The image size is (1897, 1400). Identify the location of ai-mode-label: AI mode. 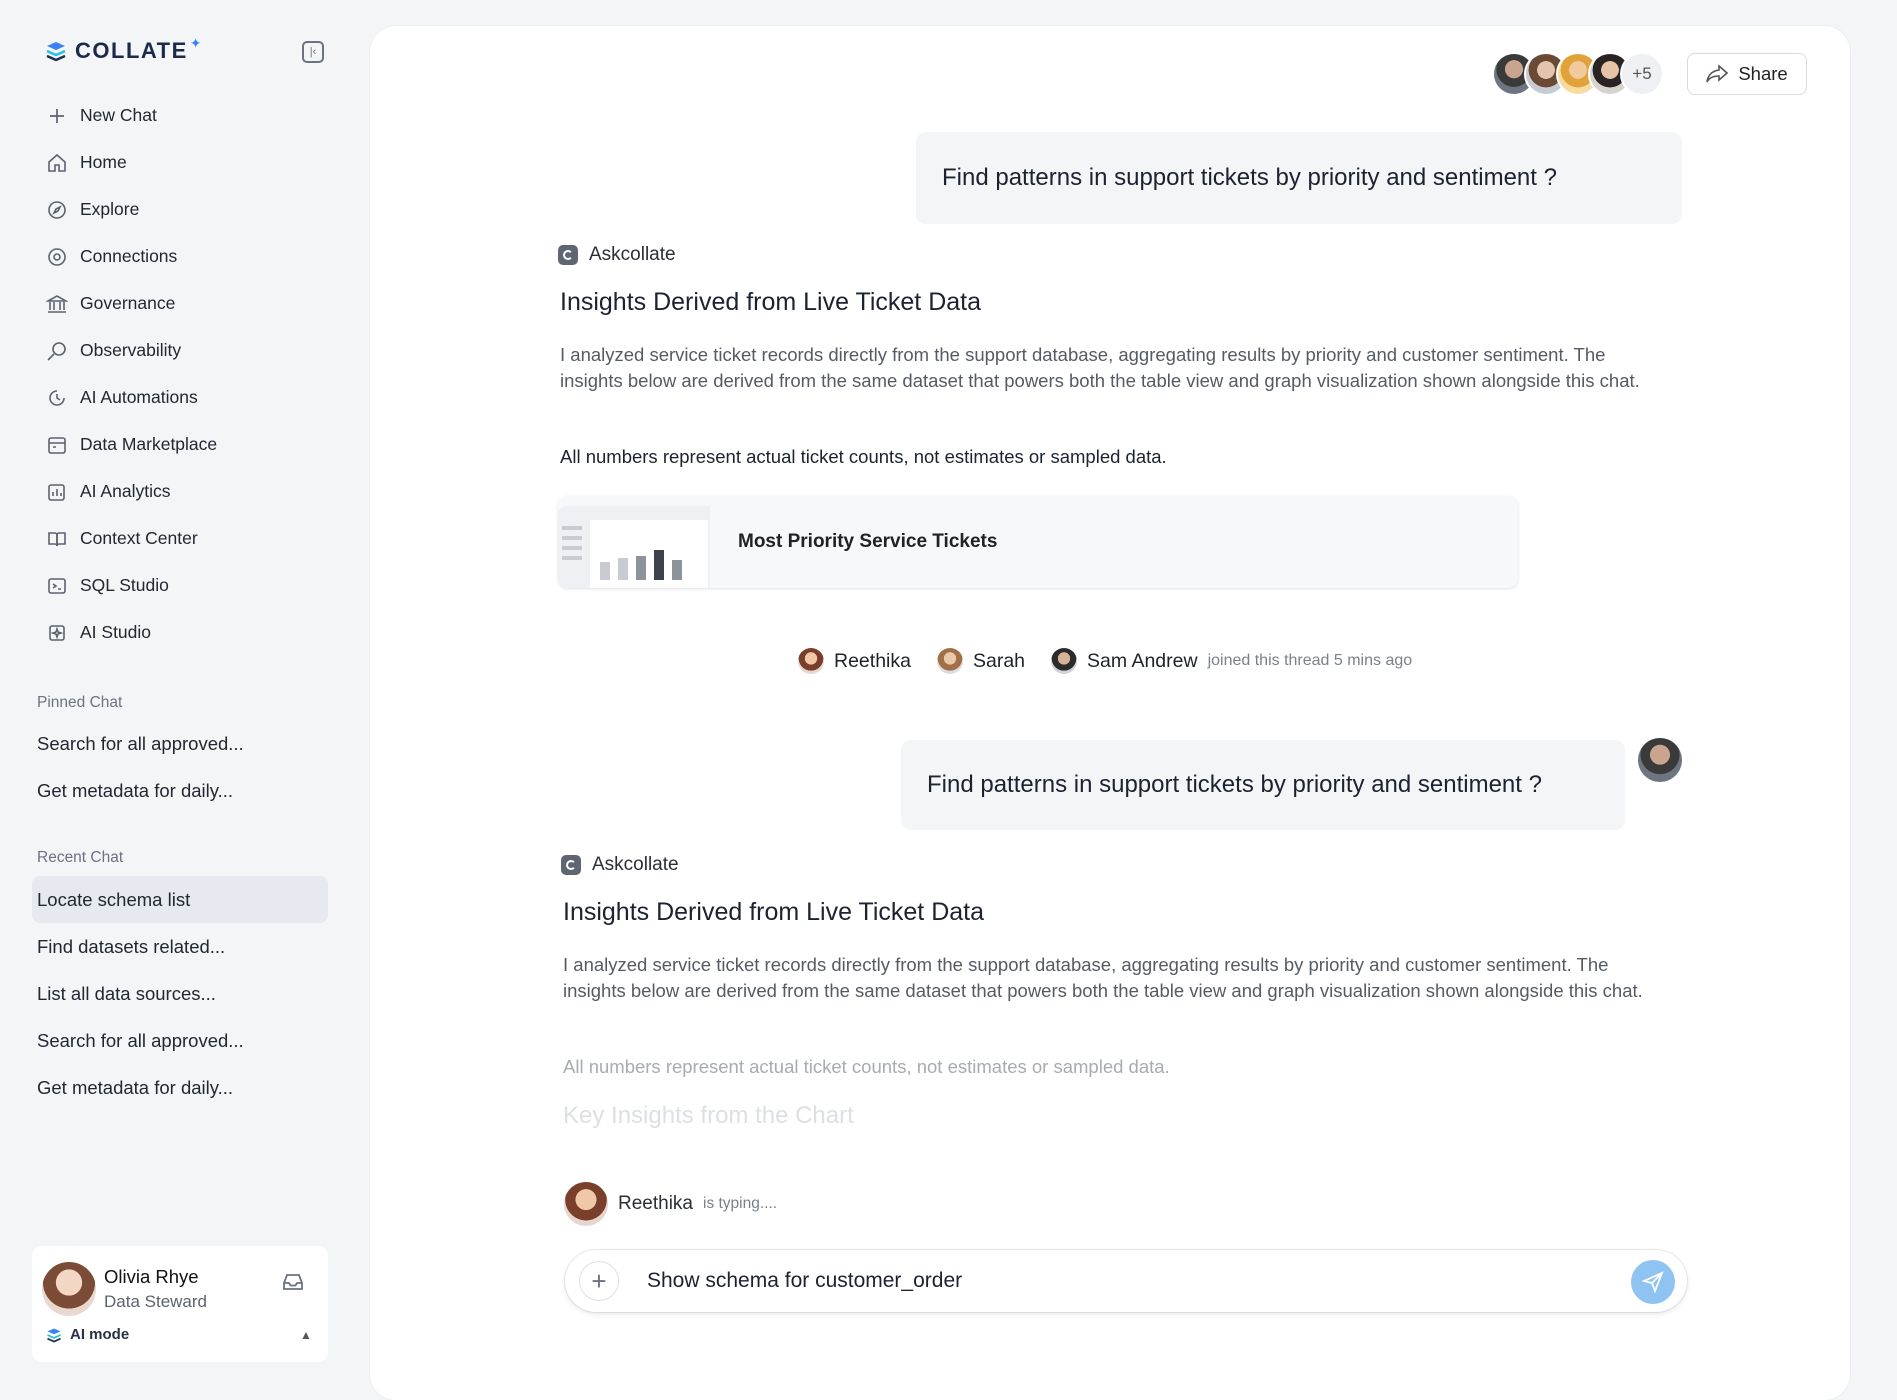
(100, 1334).